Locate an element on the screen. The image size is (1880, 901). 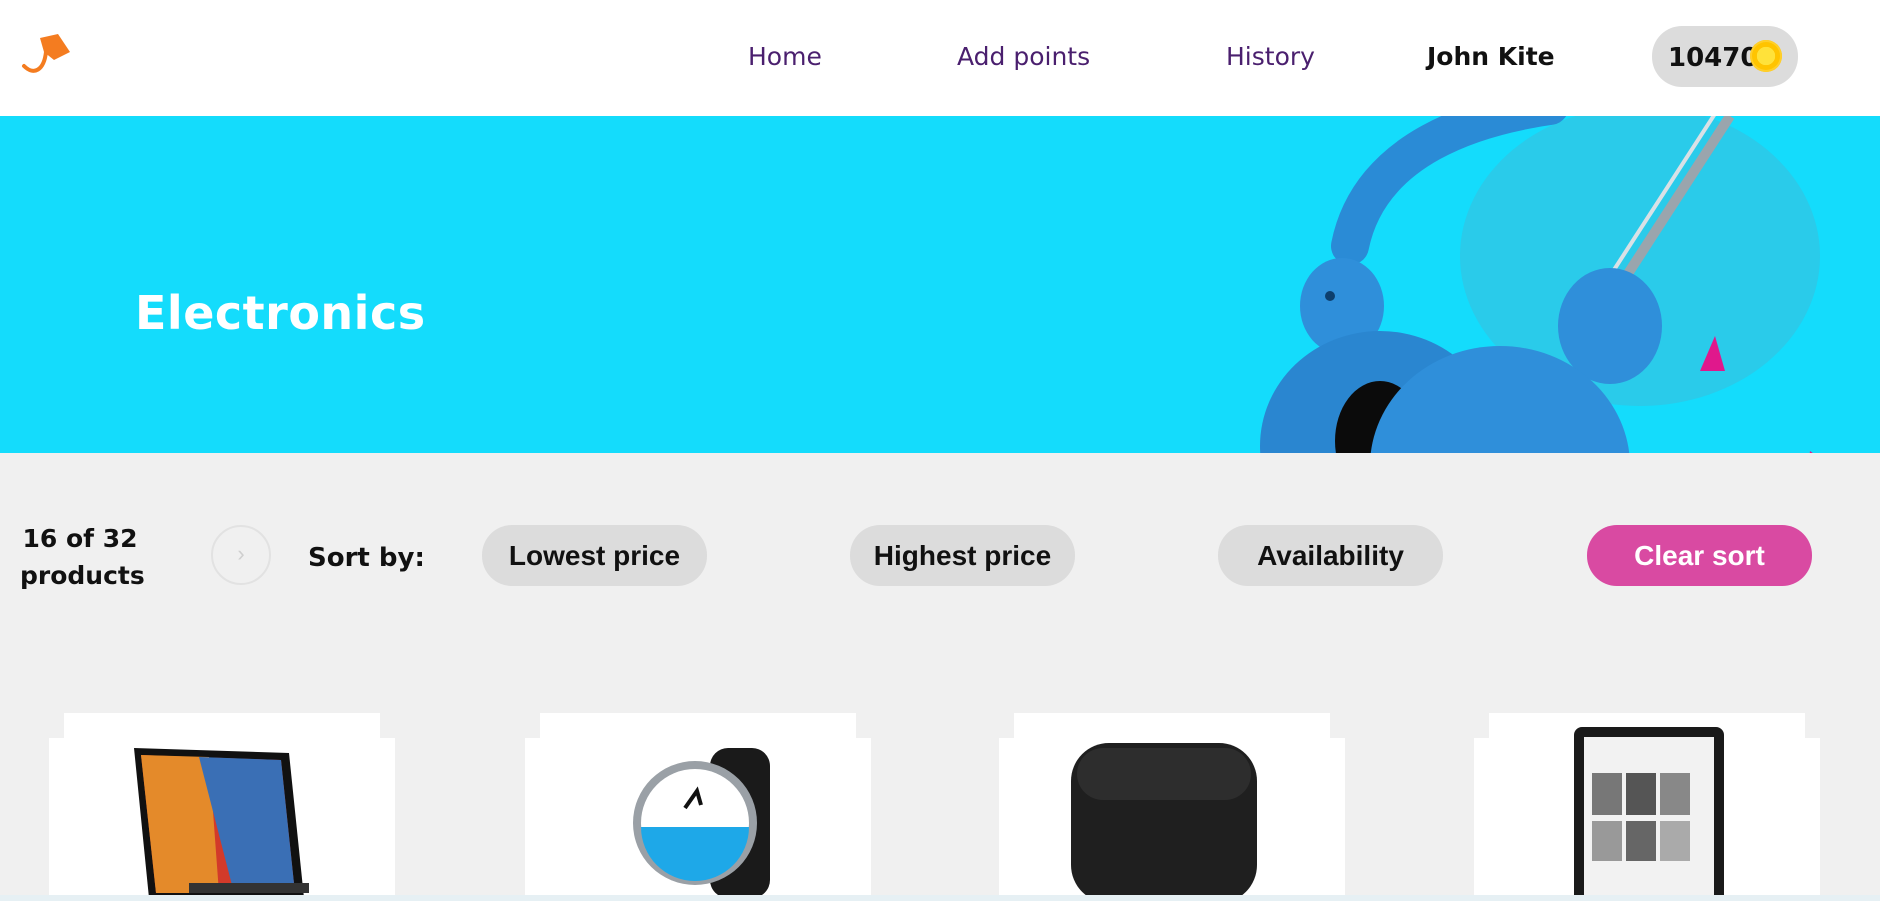
nav-history-link: History is located at coordinates (1270, 56).